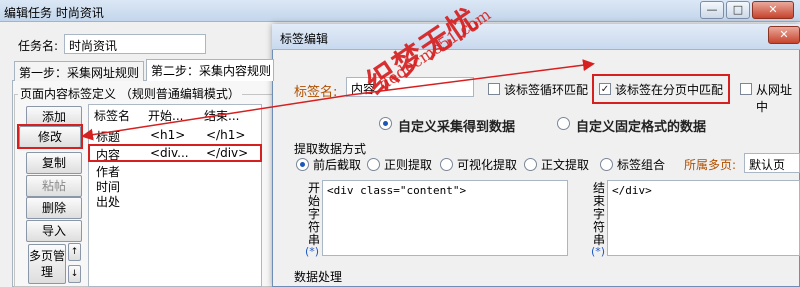  I want to click on extract-method-label: 提取数据方式, so click(330, 149).